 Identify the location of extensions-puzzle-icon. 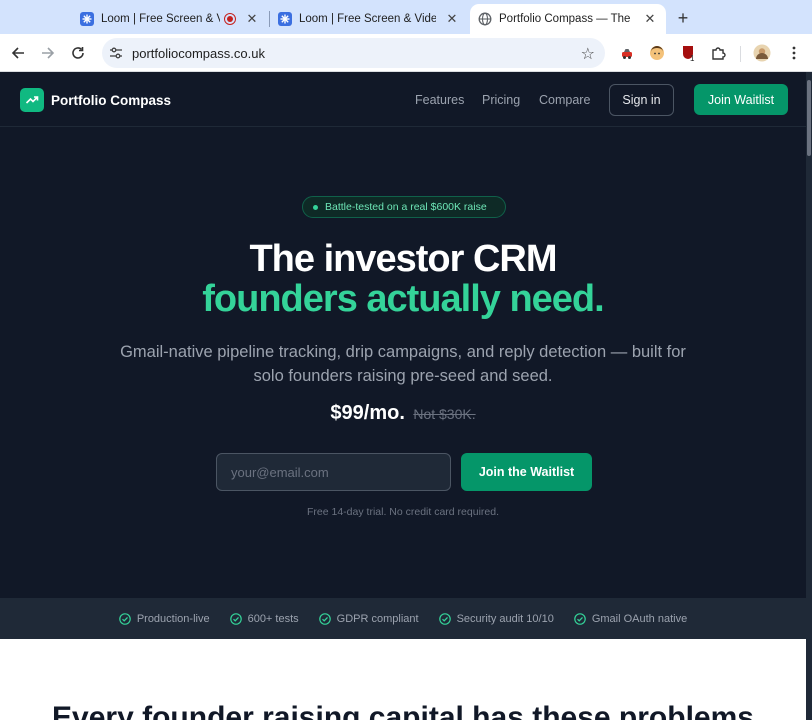
(718, 53).